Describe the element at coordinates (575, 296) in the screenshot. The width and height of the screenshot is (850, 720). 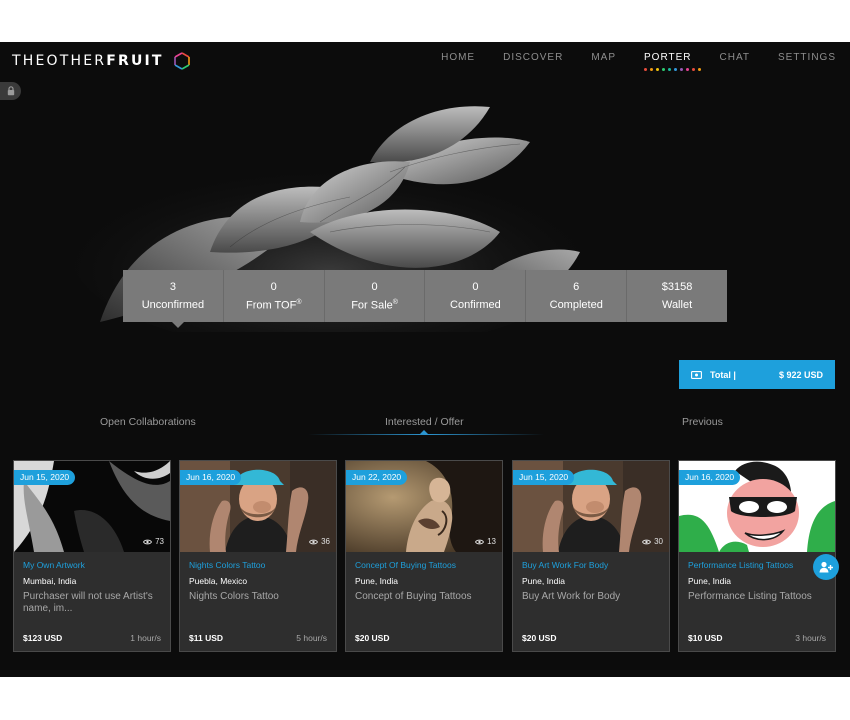
I see `stat-completed: 6 Completed` at that location.